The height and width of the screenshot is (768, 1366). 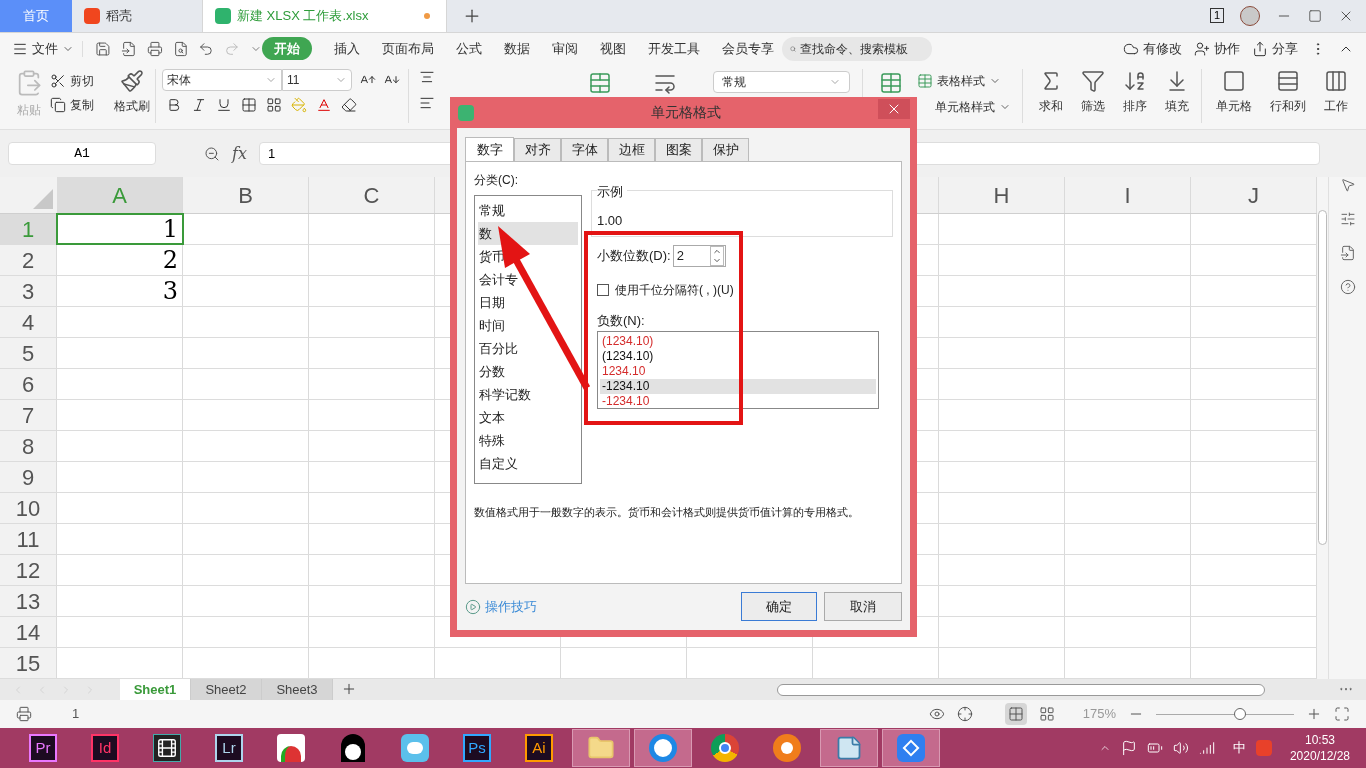 What do you see at coordinates (621, 321) in the screenshot?
I see `negative-label: 负数(N):` at bounding box center [621, 321].